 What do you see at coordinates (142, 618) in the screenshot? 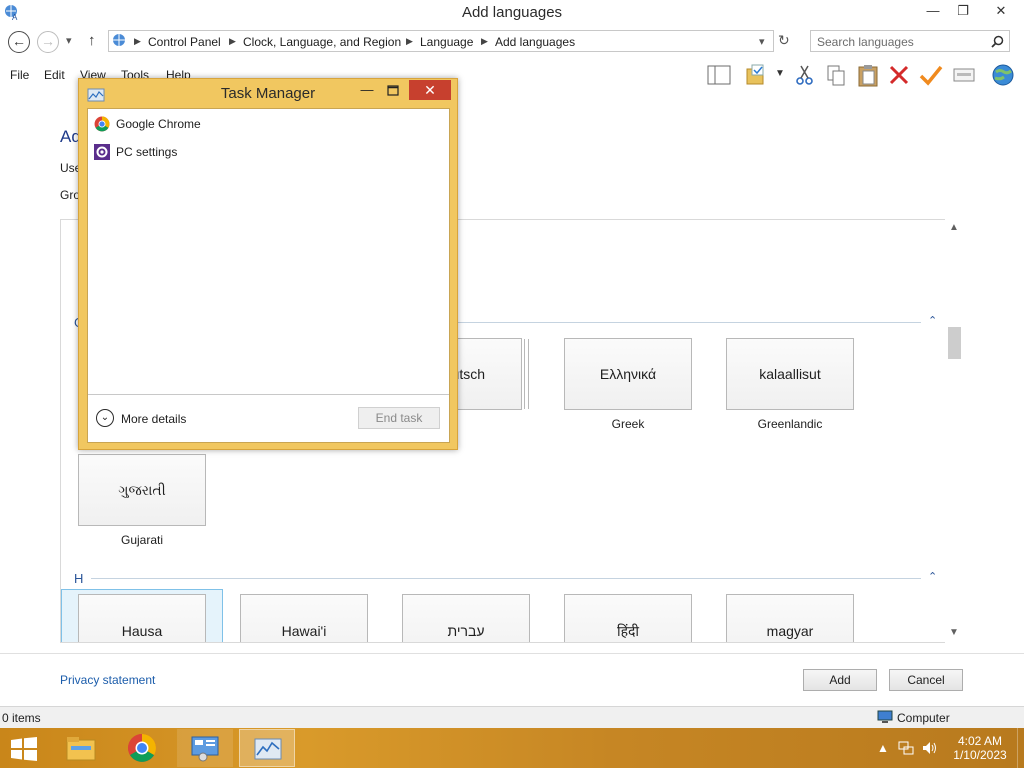
I see `language-tile-hausa: Hausa` at bounding box center [142, 618].